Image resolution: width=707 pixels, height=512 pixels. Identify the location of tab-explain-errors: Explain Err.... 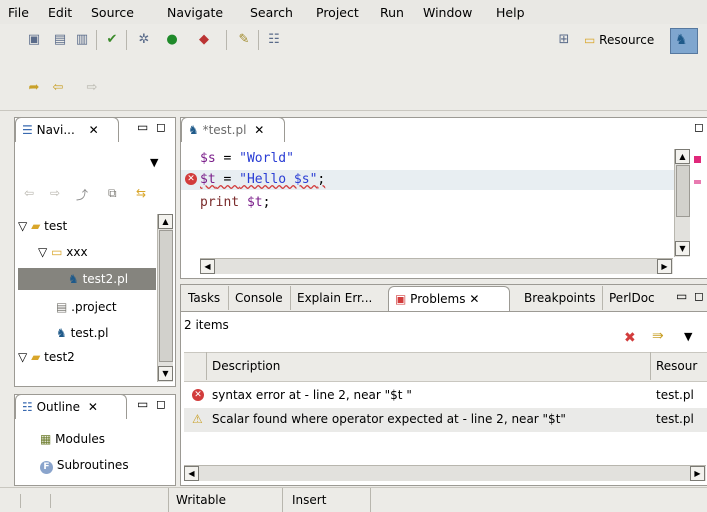
(334, 298).